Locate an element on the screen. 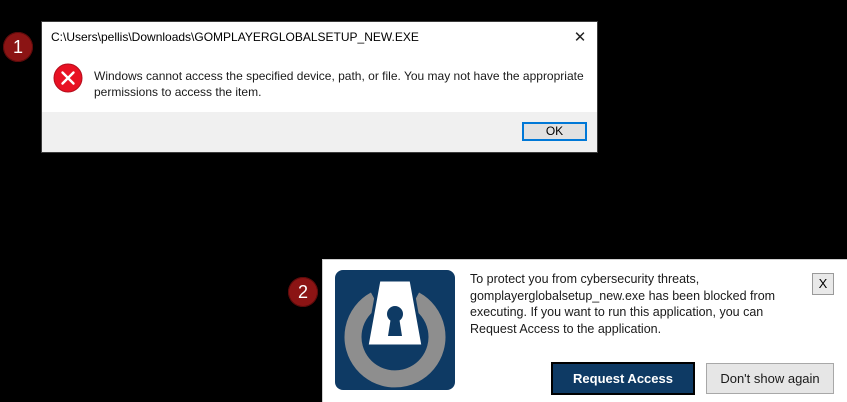 The width and height of the screenshot is (847, 402). error-icon is located at coordinates (68, 78).